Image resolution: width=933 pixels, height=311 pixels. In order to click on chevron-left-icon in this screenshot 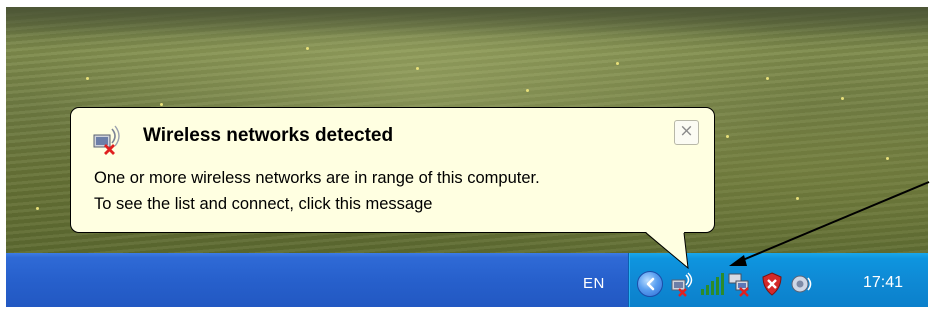, I will do `click(650, 284)`.